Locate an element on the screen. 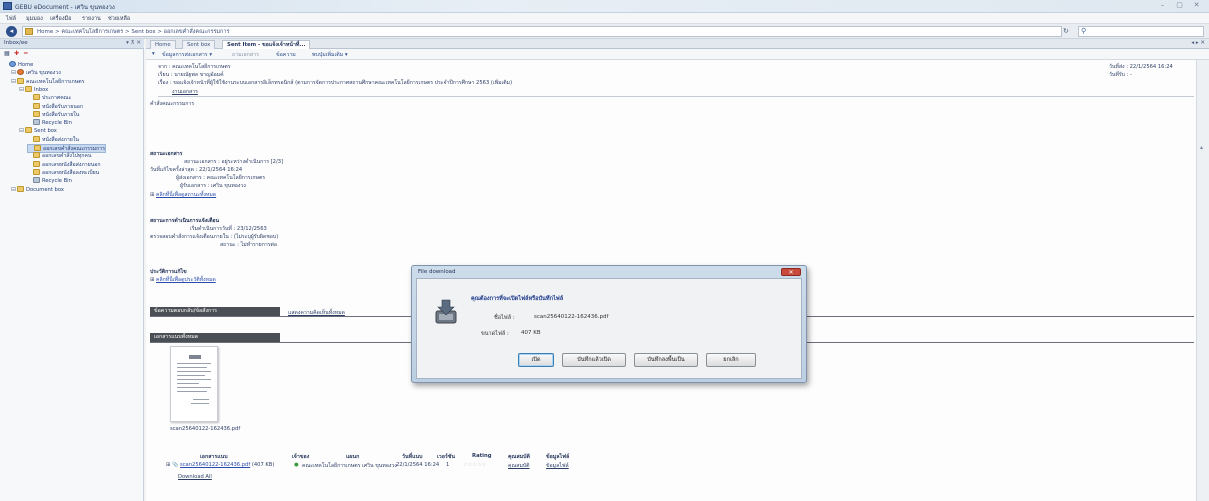 This screenshot has height=501, width=1209. expand-icon: ⊞ is located at coordinates (168, 465).